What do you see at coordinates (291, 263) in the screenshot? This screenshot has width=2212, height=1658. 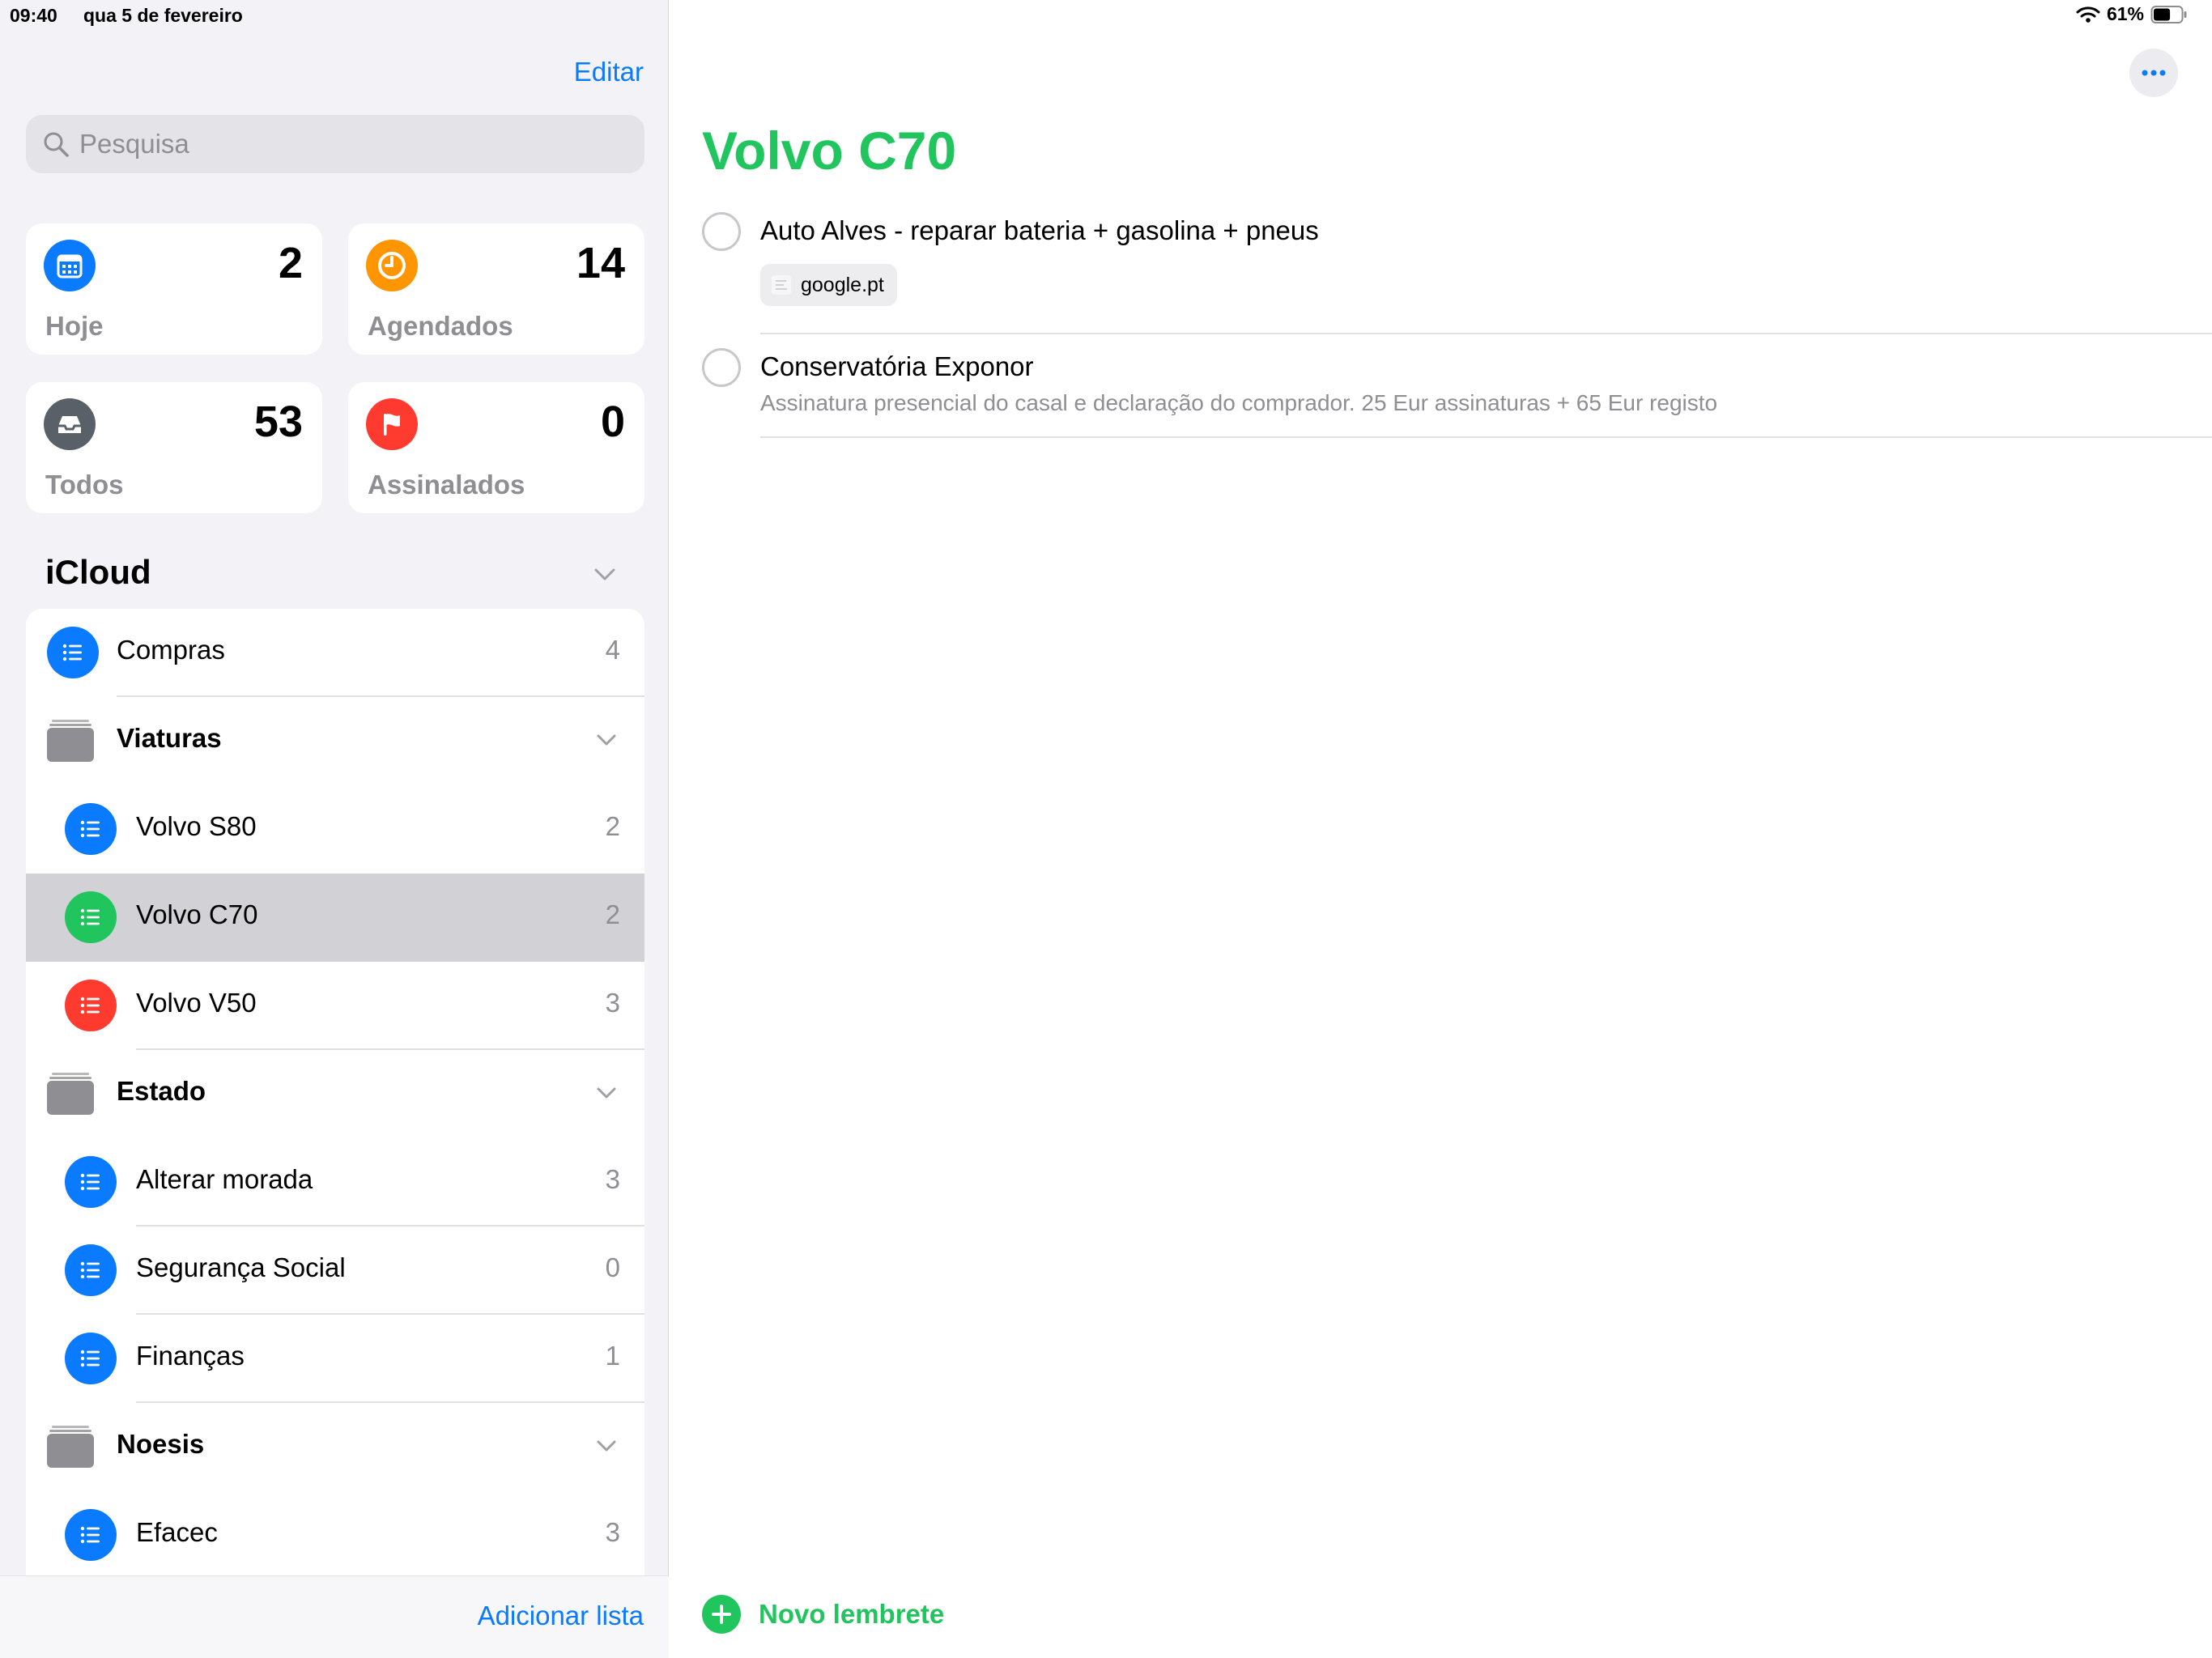 I see `smart-list-count: 2` at bounding box center [291, 263].